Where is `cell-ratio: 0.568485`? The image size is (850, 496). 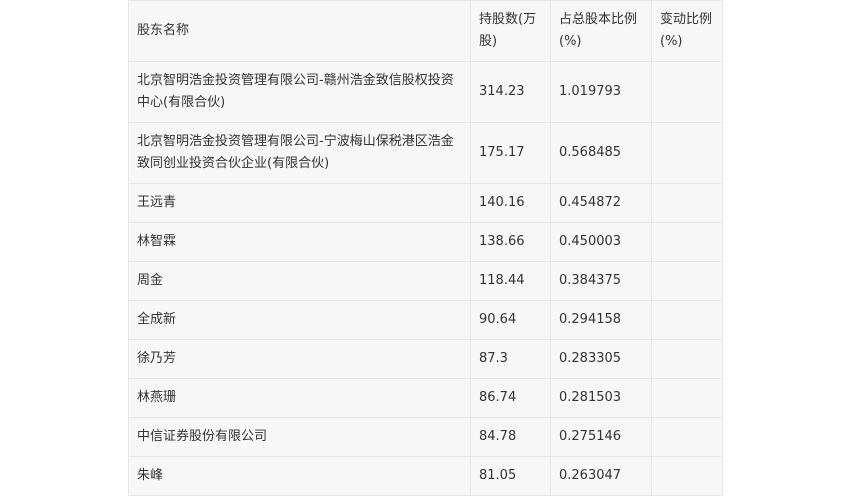 cell-ratio: 0.568485 is located at coordinates (601, 153).